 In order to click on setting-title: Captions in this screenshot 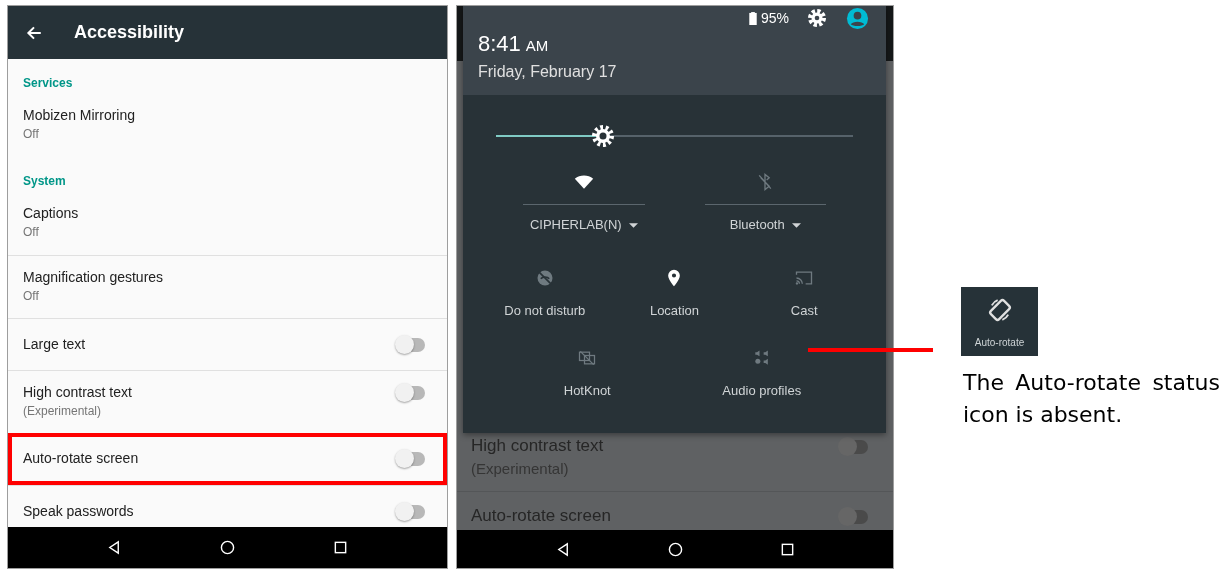, I will do `click(51, 213)`.